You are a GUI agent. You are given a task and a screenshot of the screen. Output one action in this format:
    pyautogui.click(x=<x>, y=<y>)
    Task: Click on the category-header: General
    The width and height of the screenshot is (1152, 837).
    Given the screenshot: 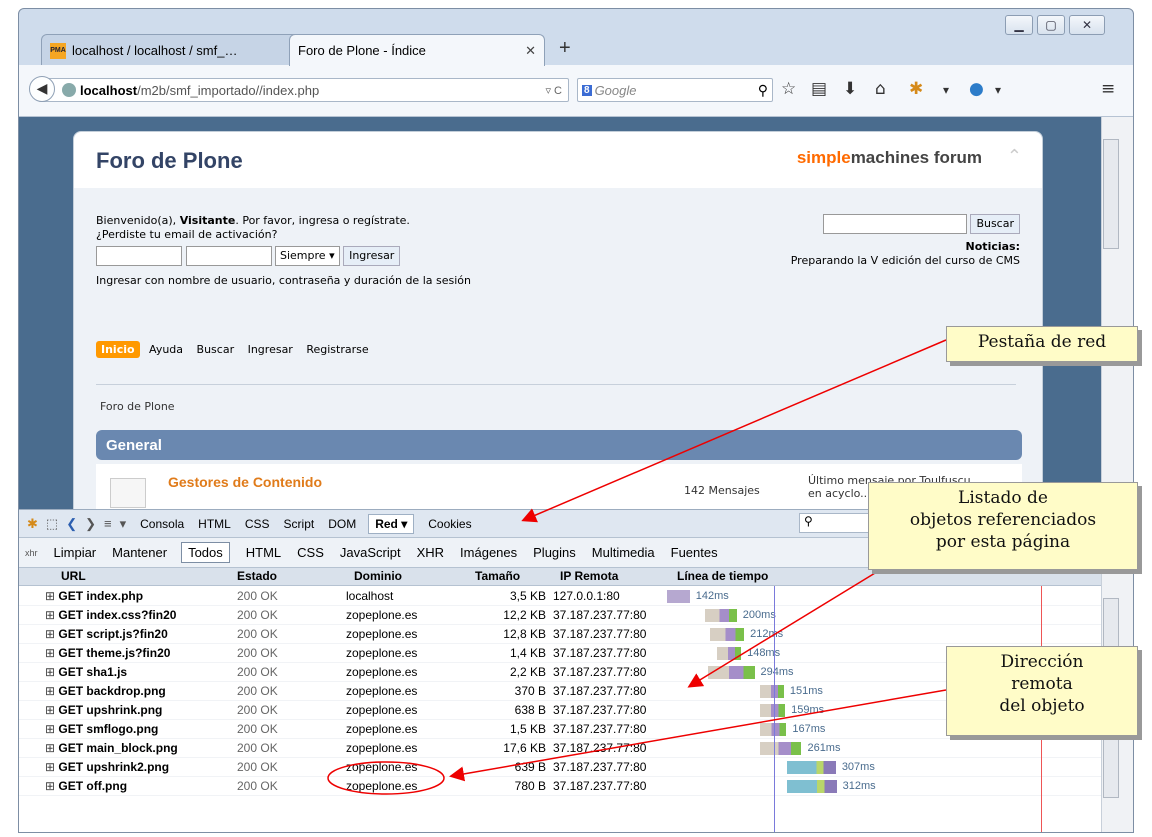 What is the action you would take?
    pyautogui.click(x=559, y=445)
    